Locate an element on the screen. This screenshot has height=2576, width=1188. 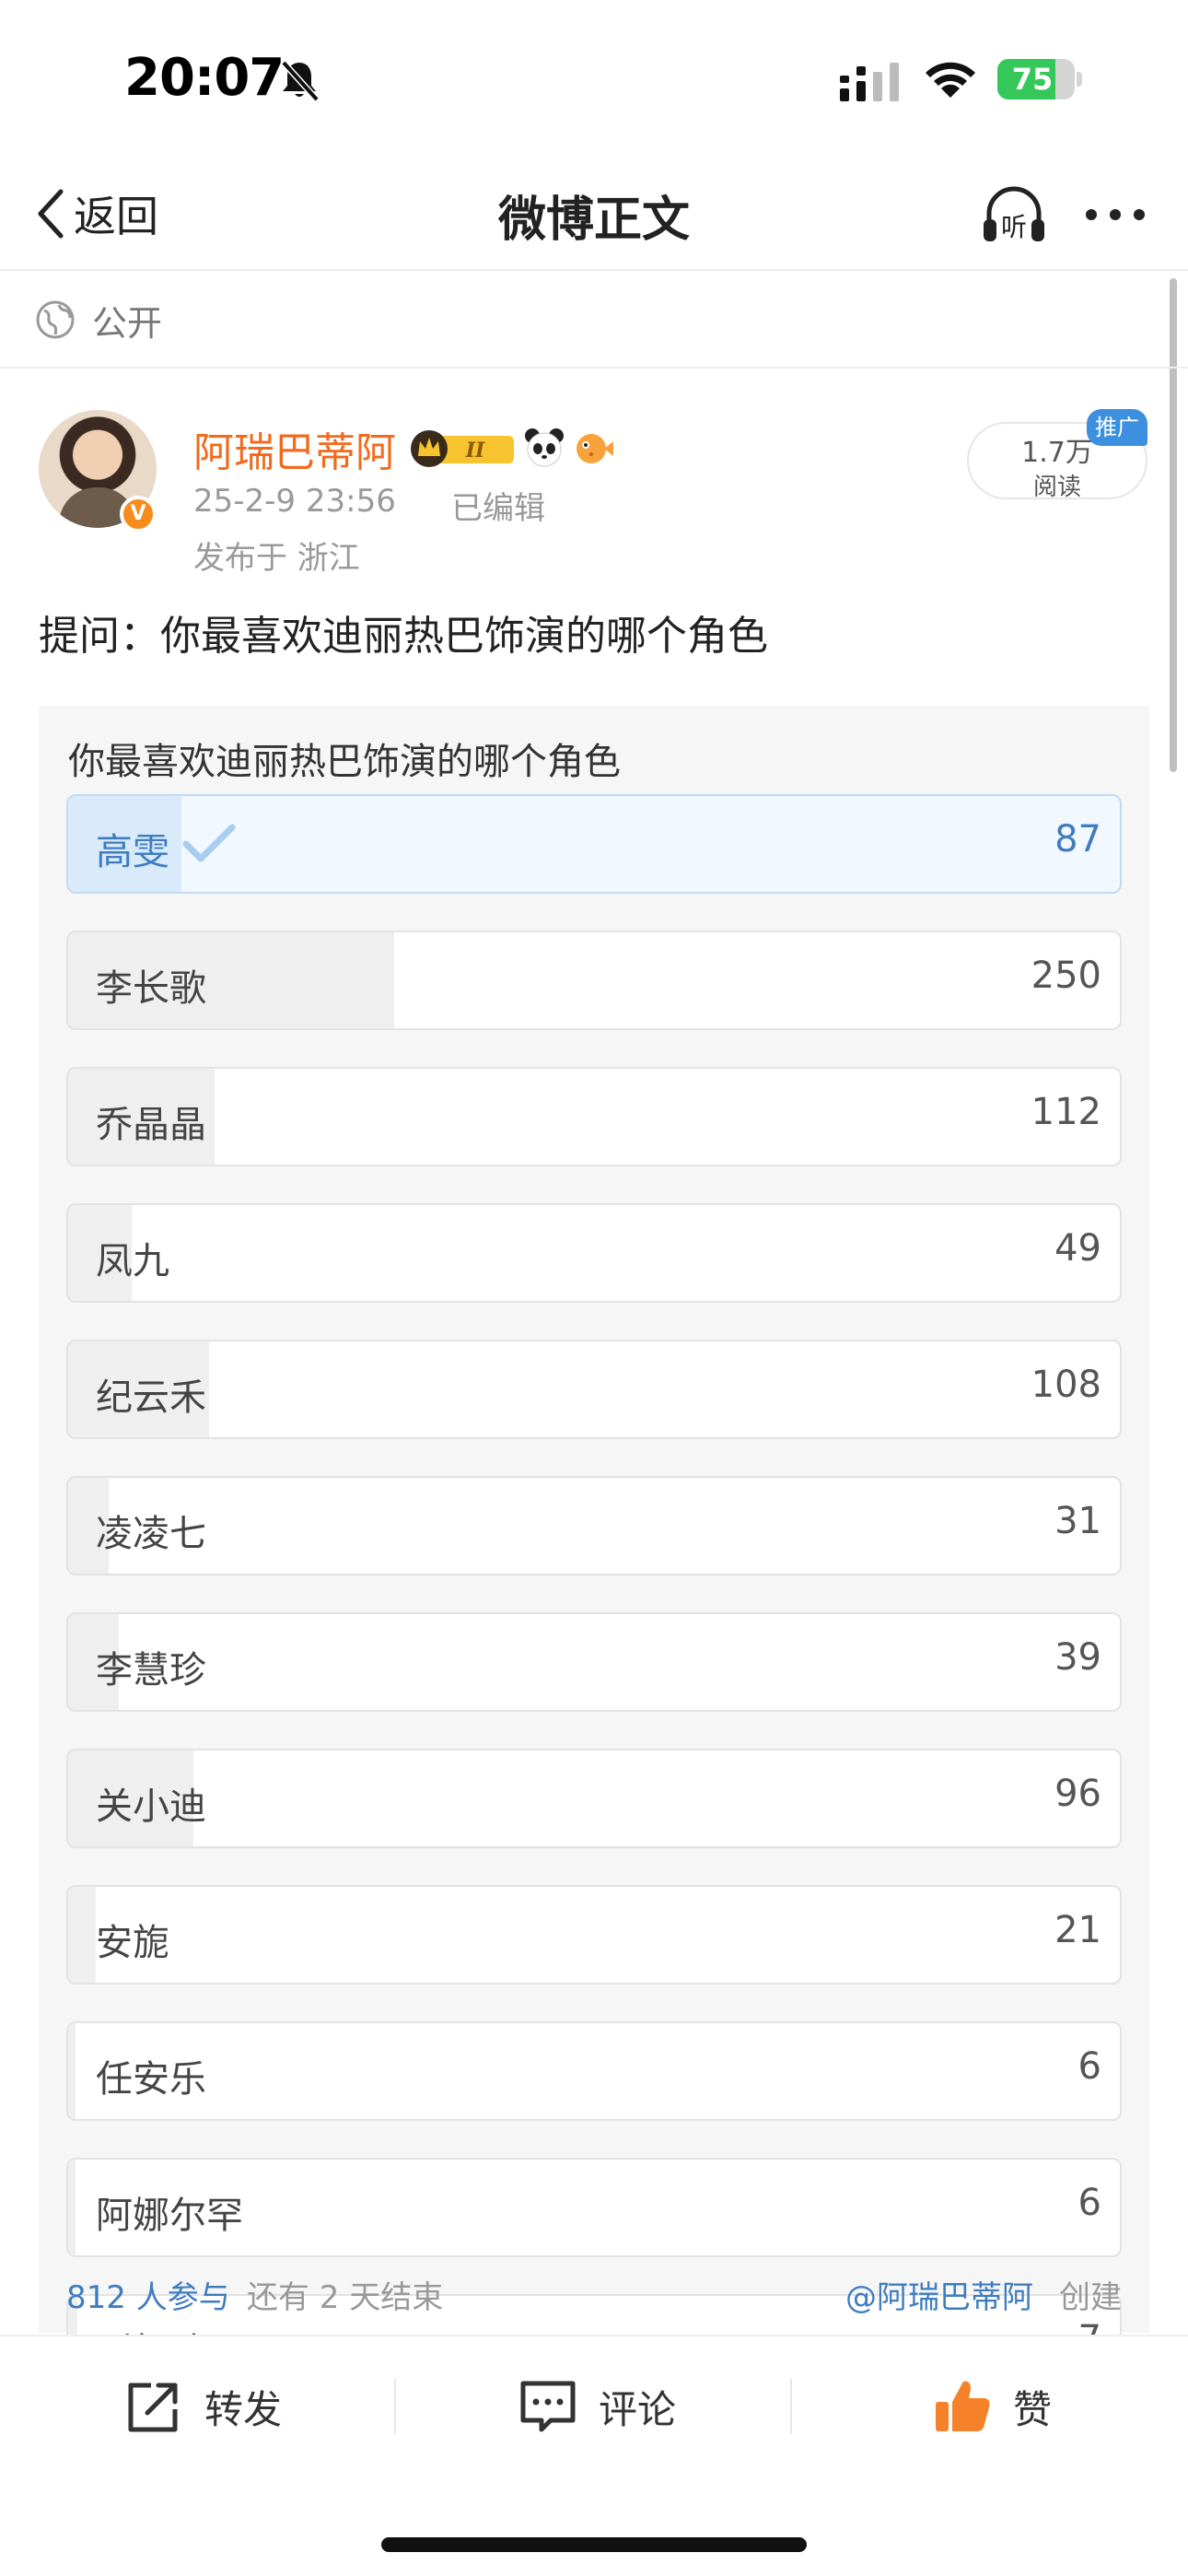
comment-button: 评论 is located at coordinates (597, 2406).